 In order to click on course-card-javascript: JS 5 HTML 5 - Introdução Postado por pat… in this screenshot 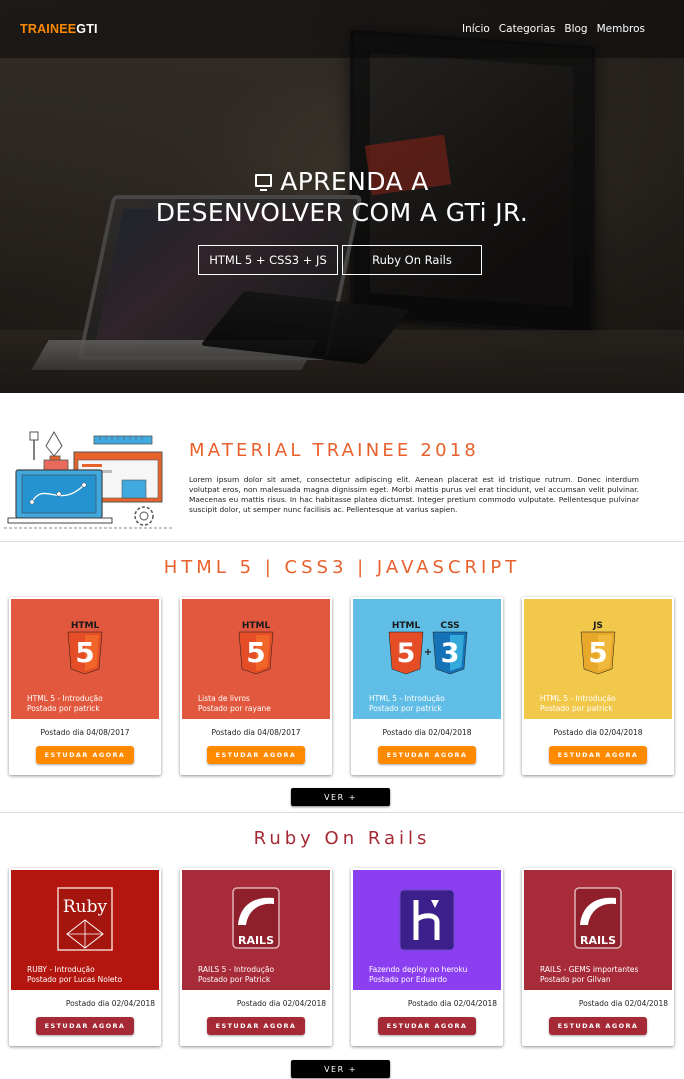, I will do `click(598, 686)`.